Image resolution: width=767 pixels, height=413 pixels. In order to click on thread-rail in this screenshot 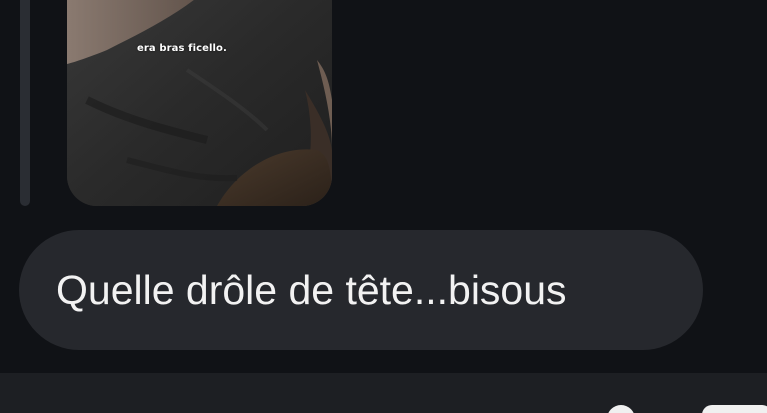, I will do `click(25, 103)`.